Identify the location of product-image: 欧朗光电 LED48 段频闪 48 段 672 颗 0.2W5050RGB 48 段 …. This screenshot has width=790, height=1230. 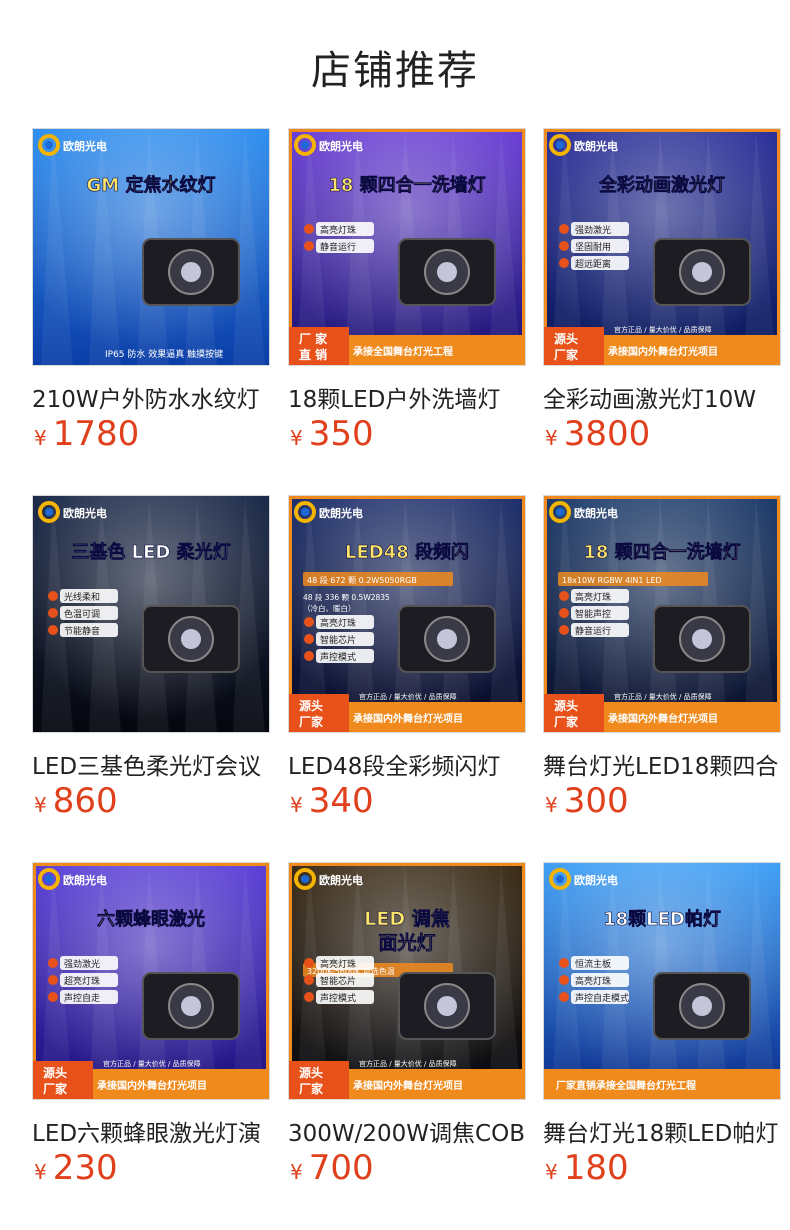
(407, 614).